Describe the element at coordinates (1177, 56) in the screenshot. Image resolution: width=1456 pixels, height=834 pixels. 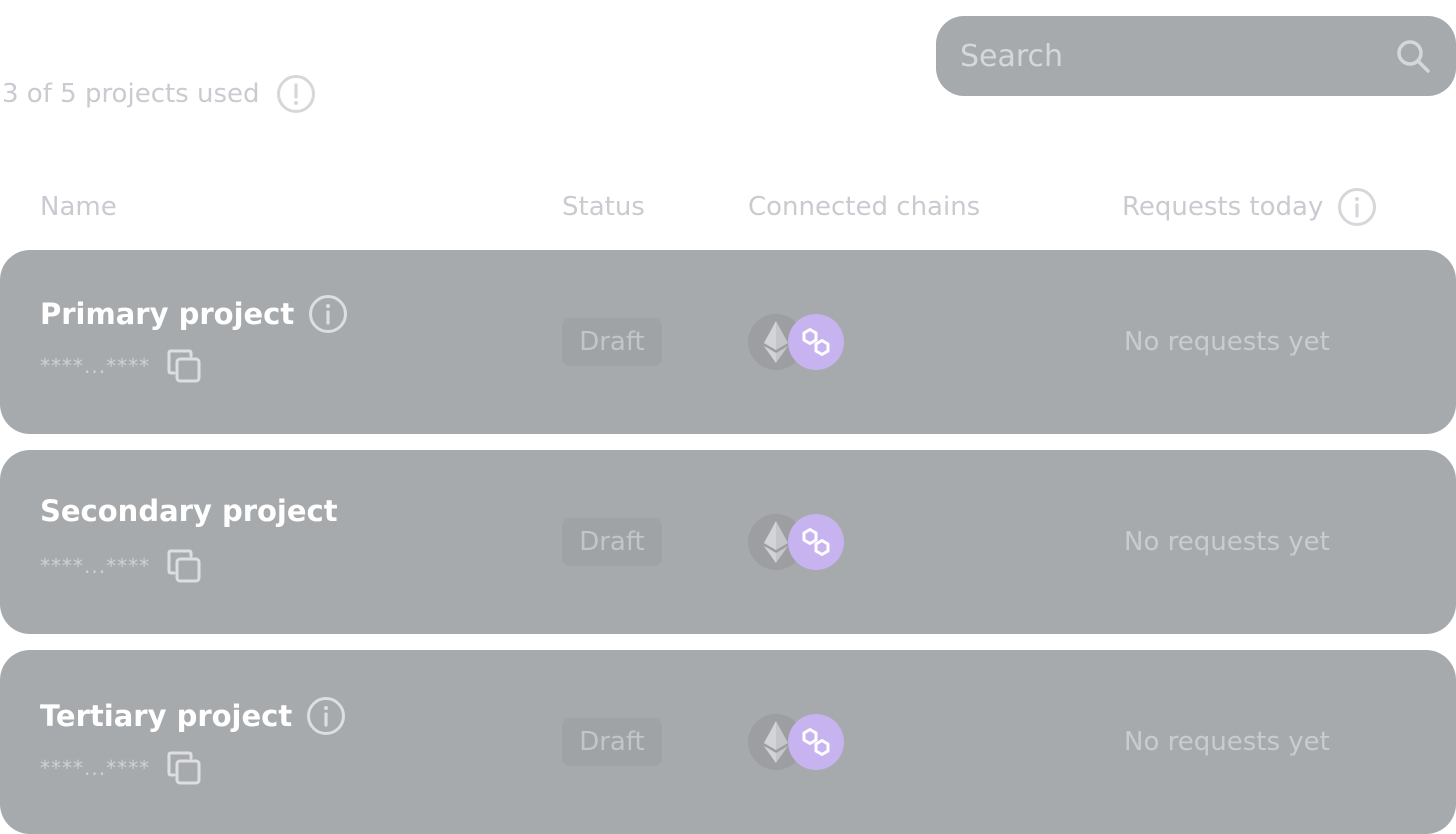
I see `search-input` at that location.